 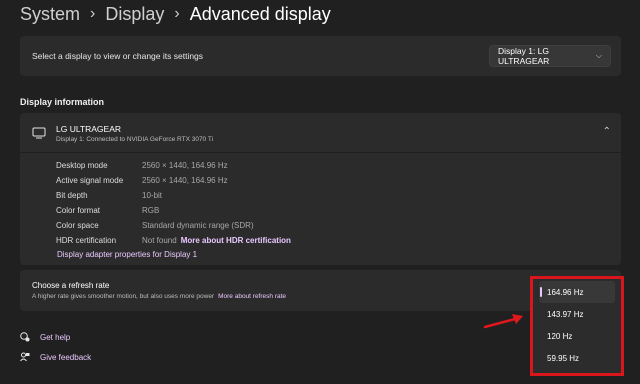 I want to click on help-icon, so click(x=25, y=337).